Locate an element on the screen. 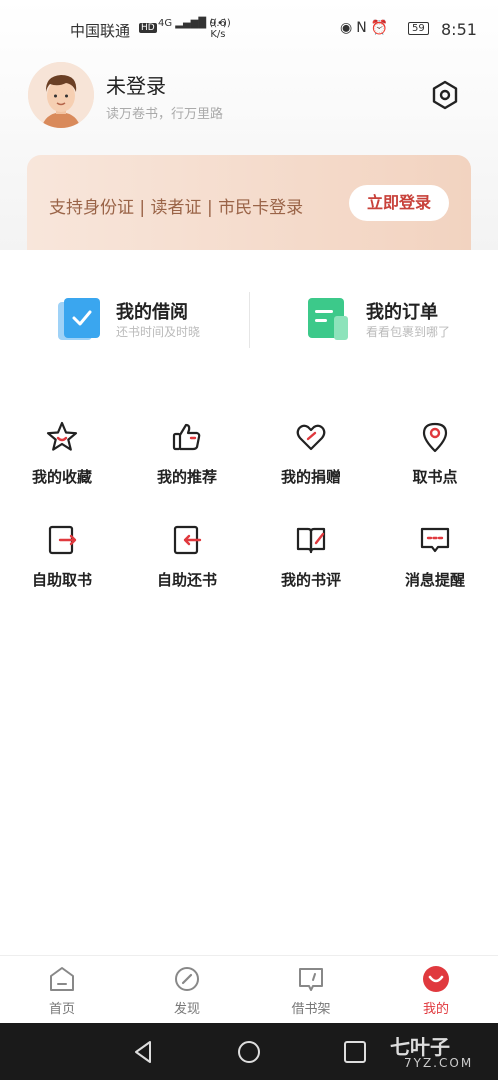 The image size is (498, 1080). grid-label: 取书点 is located at coordinates (435, 477).